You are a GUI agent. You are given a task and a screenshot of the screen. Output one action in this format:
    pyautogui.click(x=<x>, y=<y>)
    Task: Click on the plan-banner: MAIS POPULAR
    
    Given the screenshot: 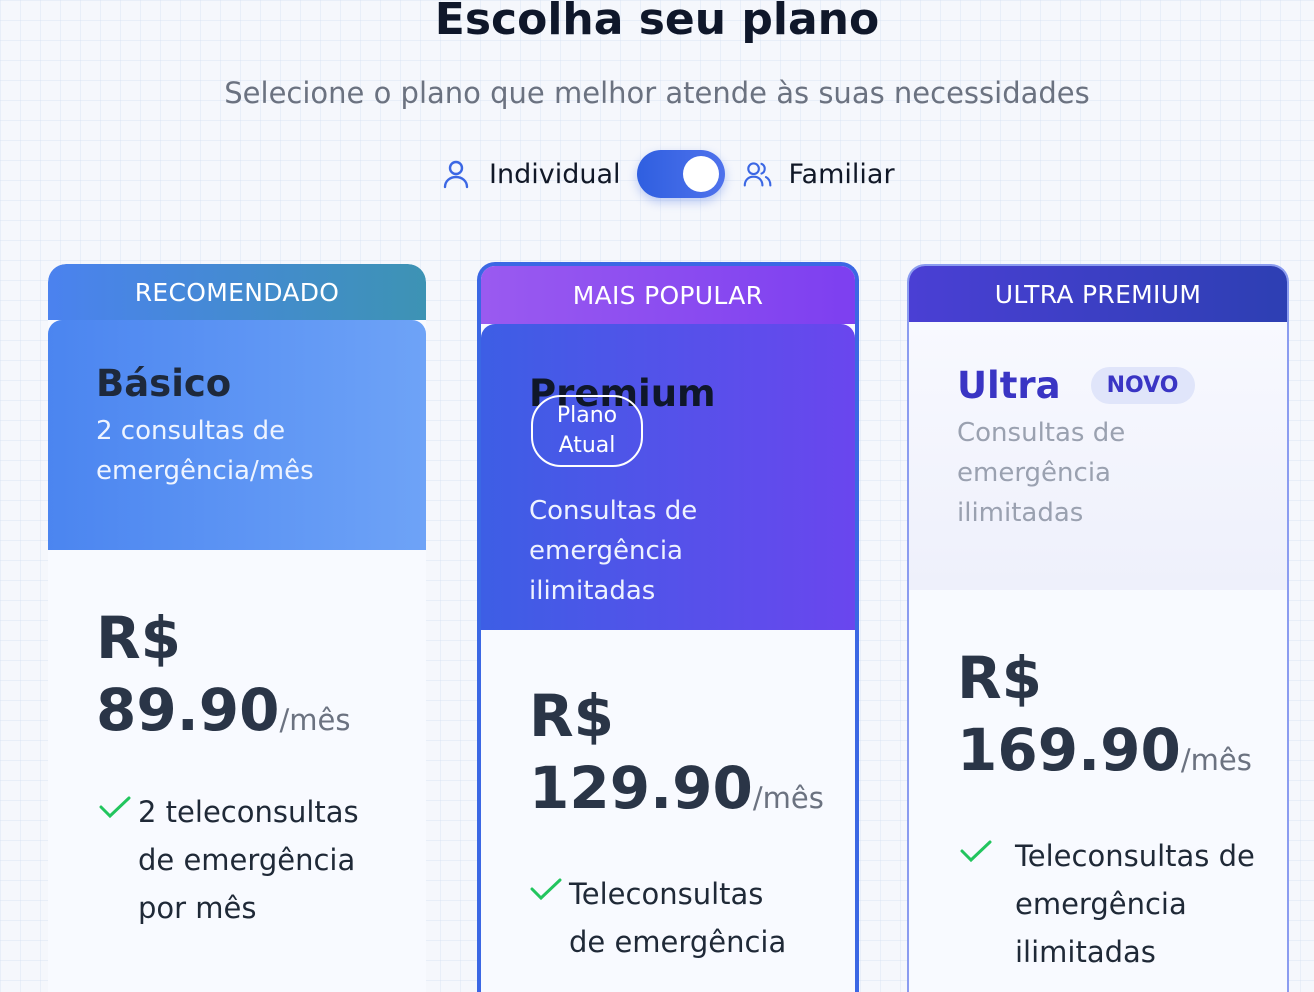 What is the action you would take?
    pyautogui.click(x=668, y=295)
    